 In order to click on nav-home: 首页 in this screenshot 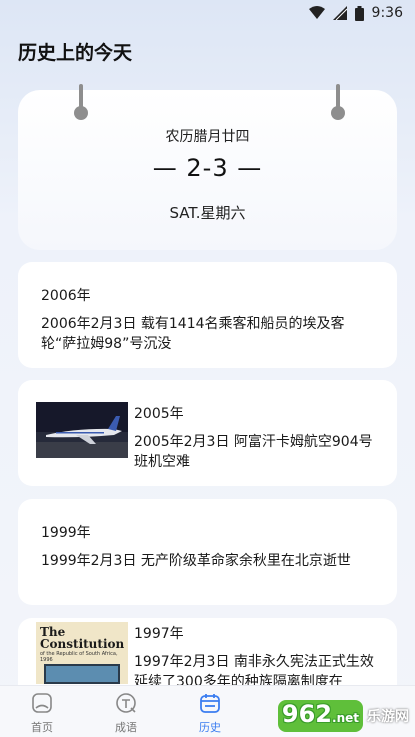, I will do `click(42, 711)`.